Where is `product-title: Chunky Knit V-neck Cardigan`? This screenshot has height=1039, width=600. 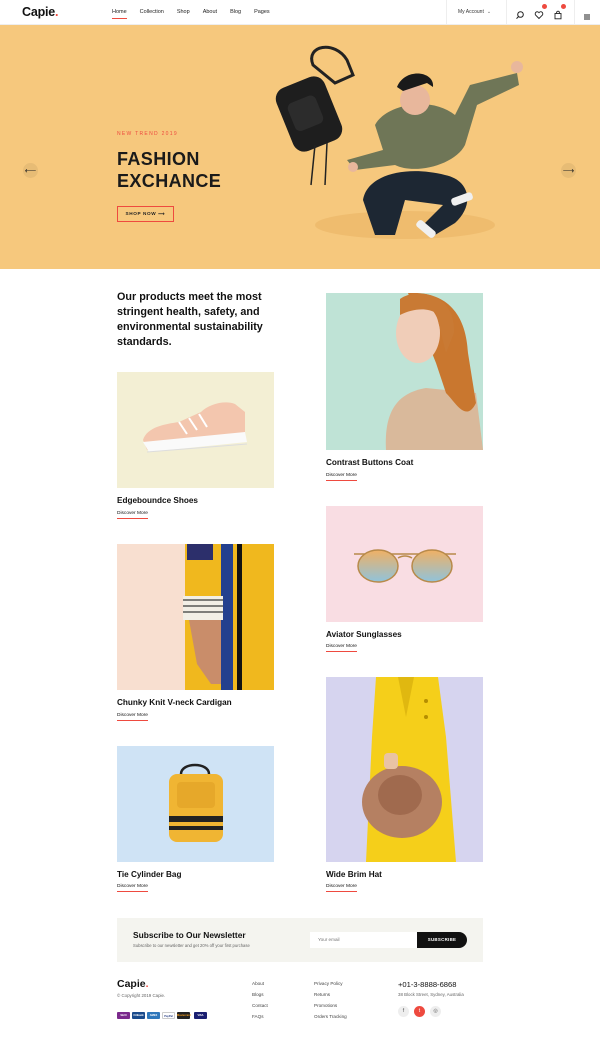
product-title: Chunky Knit V-neck Cardigan is located at coordinates (174, 702).